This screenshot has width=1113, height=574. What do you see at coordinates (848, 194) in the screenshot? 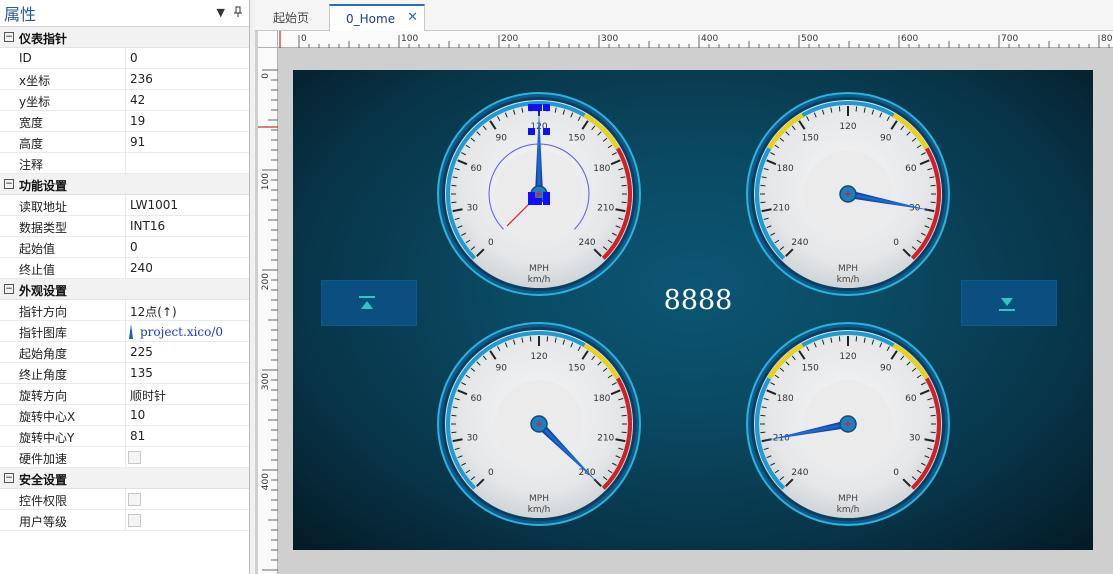
I see `gauge-top-right: 240 210 180 150 120 90 60 30 0 MPH km/h` at bounding box center [848, 194].